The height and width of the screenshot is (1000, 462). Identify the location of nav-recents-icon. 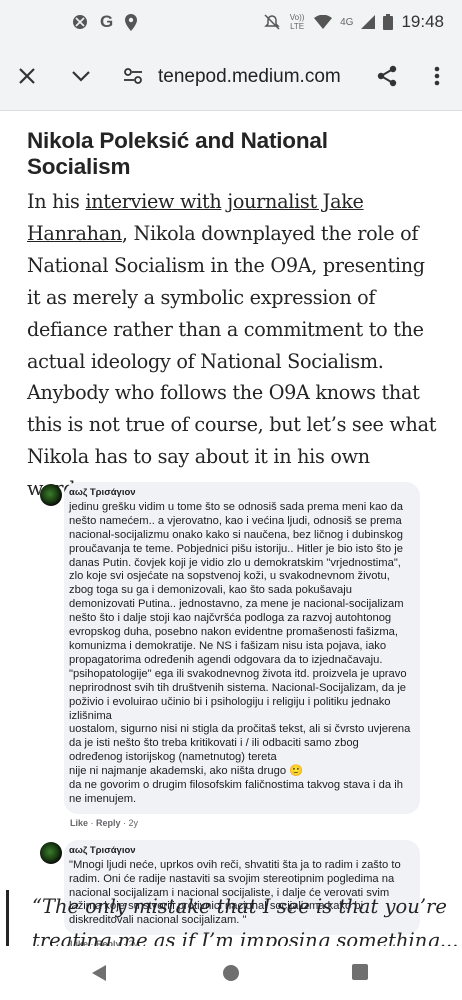
(360, 972).